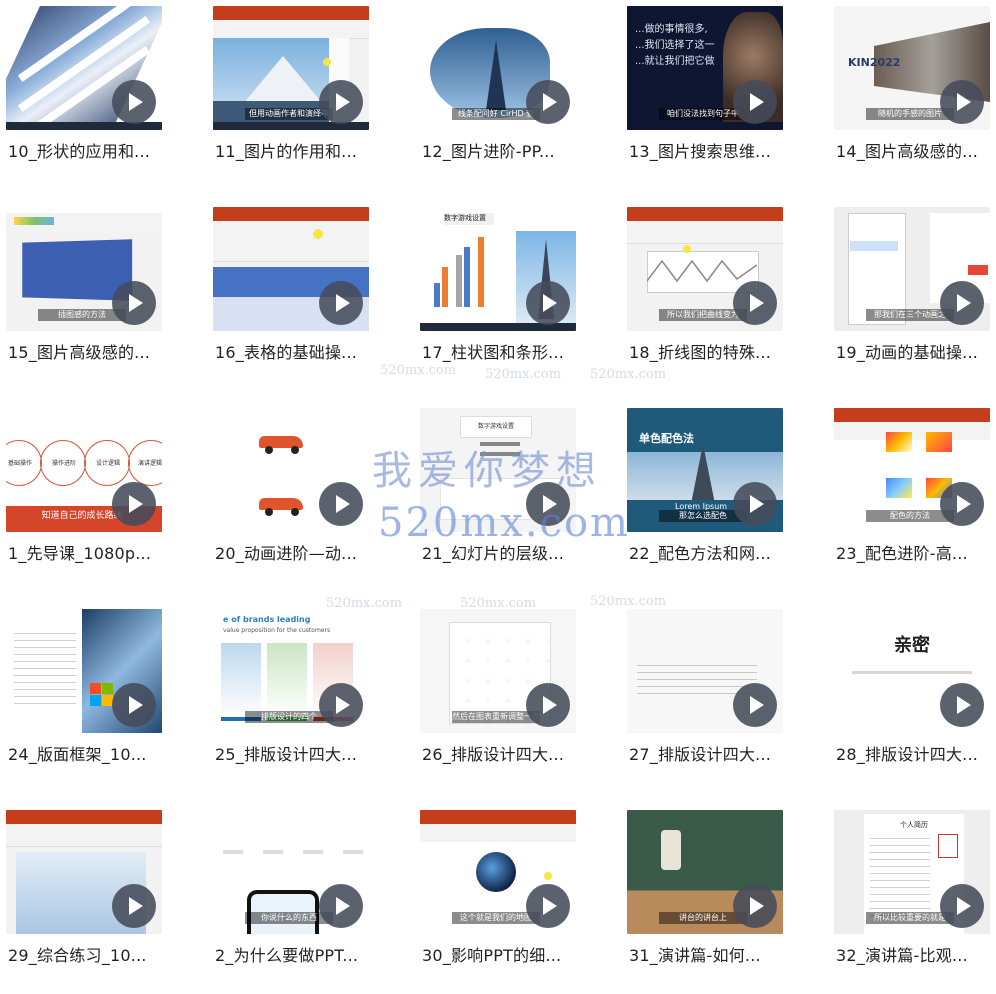  What do you see at coordinates (84, 269) in the screenshot?
I see `video-thumbnail: 插图感的方法` at bounding box center [84, 269].